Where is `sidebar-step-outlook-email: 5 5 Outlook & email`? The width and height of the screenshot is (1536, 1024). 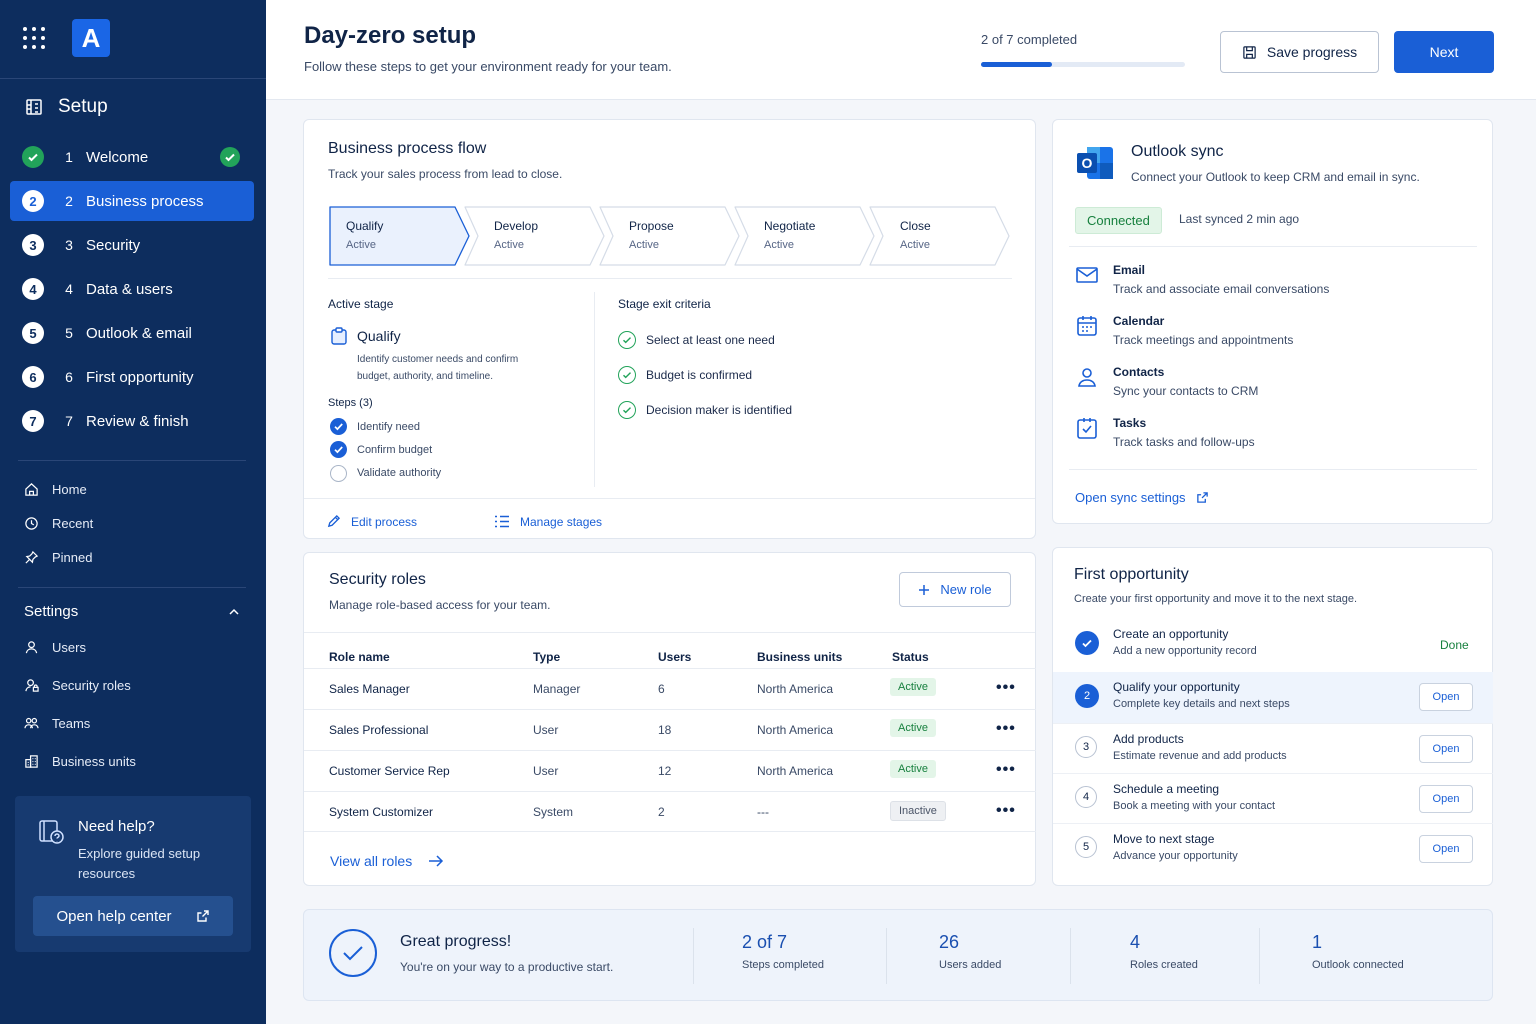
sidebar-step-outlook-email: 5 5 Outlook & email is located at coordinates (132, 333).